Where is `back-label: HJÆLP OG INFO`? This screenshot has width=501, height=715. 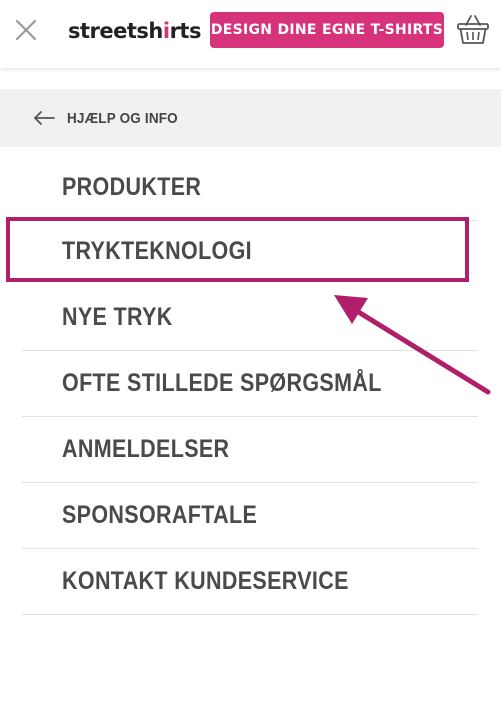 back-label: HJÆLP OG INFO is located at coordinates (122, 118).